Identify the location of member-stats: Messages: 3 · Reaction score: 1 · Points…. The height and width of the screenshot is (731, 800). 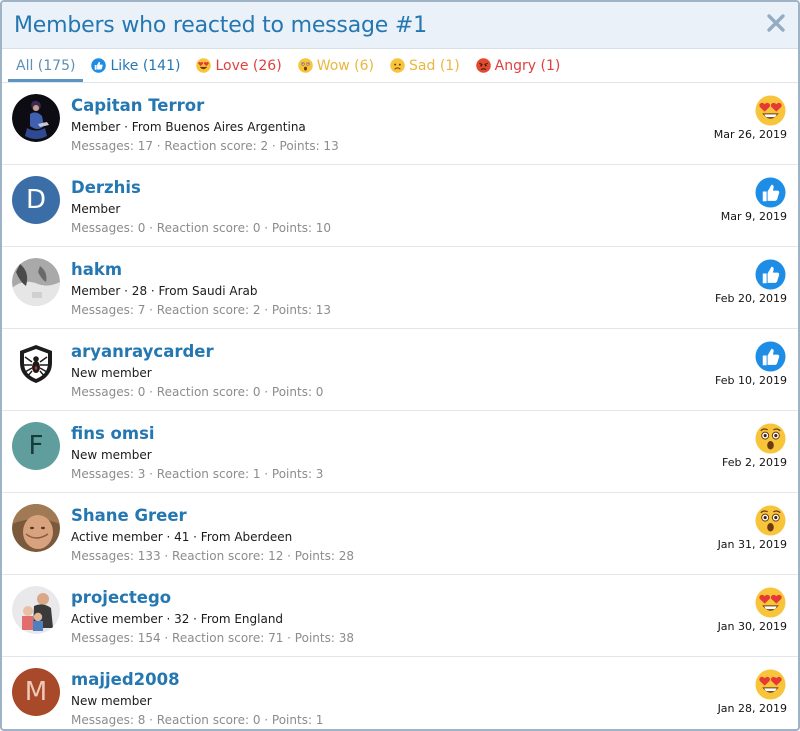
(197, 474).